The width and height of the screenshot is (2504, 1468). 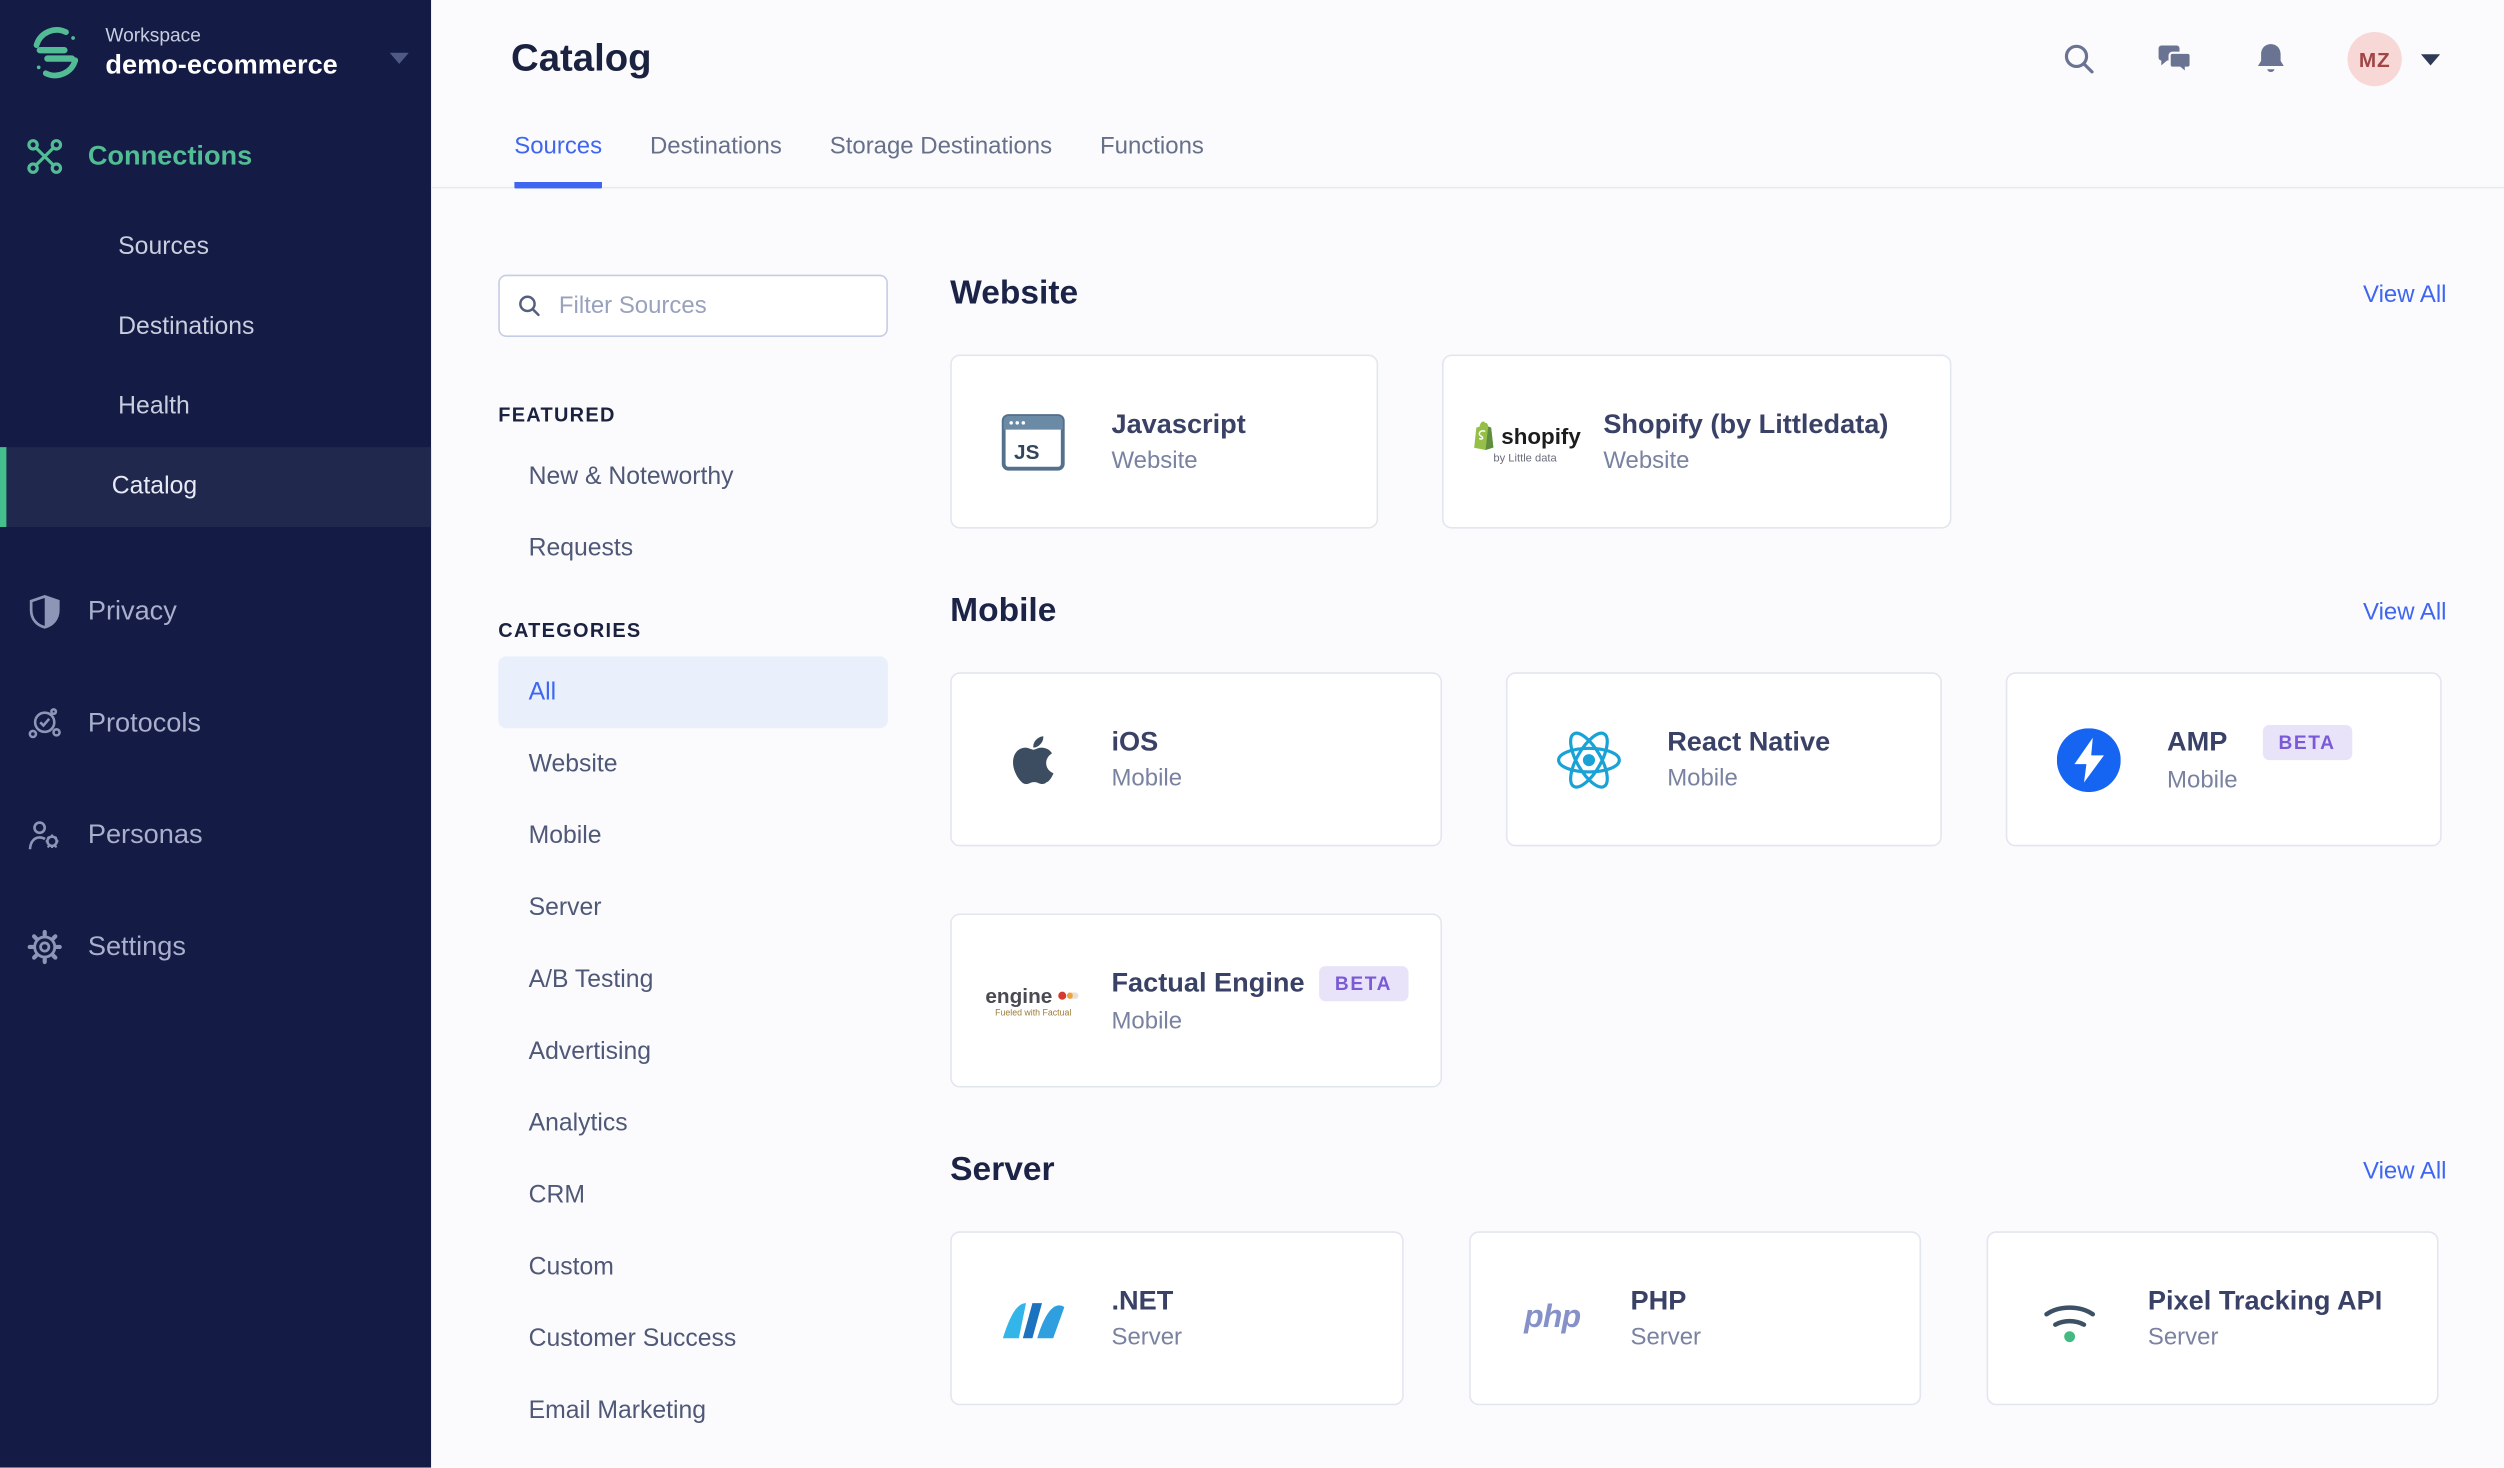 What do you see at coordinates (693, 1195) in the screenshot?
I see `category-item-crm: CRM` at bounding box center [693, 1195].